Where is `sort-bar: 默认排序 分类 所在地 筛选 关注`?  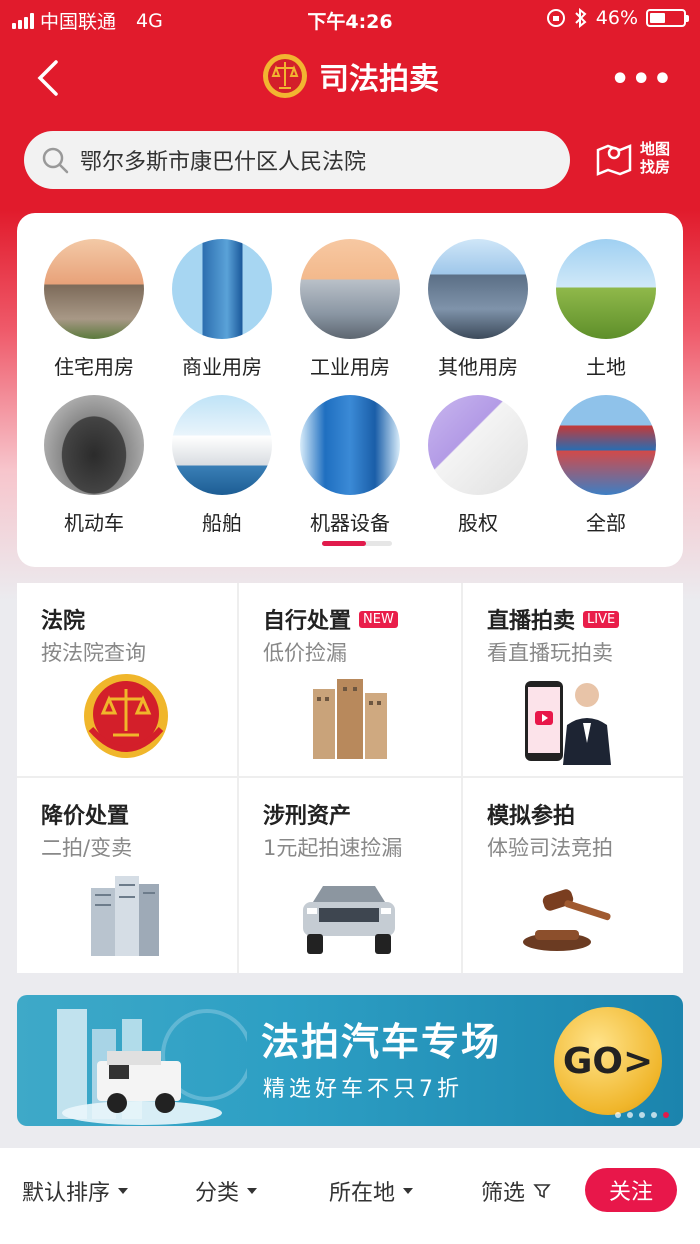 sort-bar: 默认排序 分类 所在地 筛选 关注 is located at coordinates (350, 1196).